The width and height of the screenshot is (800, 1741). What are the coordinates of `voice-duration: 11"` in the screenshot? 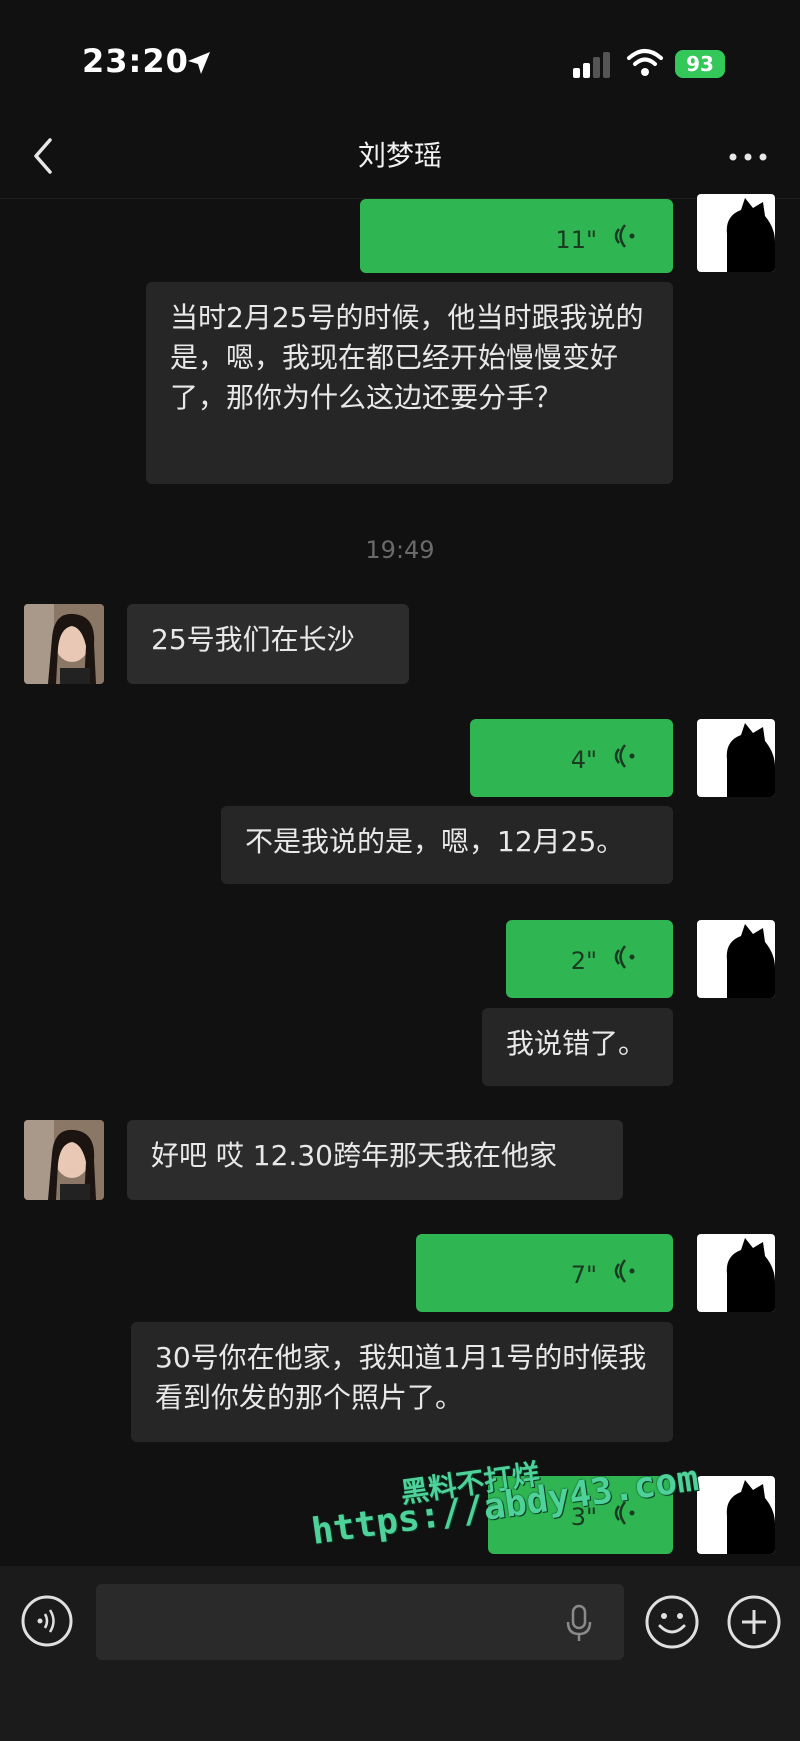 It's located at (576, 240).